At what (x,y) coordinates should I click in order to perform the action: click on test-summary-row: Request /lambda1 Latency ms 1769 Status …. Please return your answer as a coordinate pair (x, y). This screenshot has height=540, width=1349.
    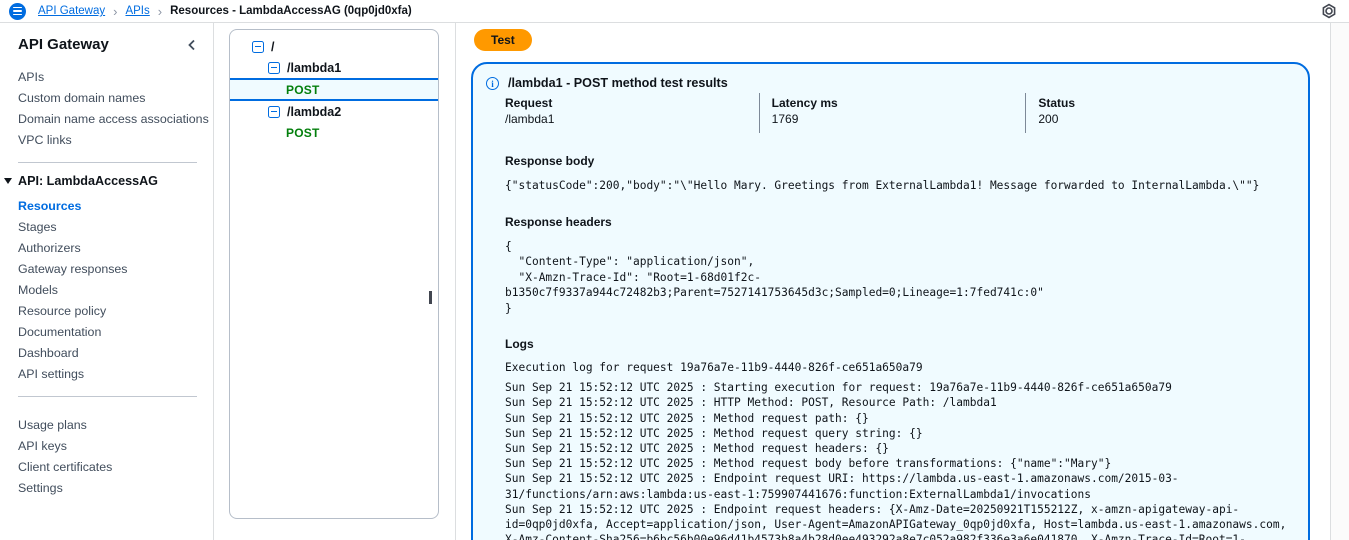
    Looking at the image, I should click on (898, 113).